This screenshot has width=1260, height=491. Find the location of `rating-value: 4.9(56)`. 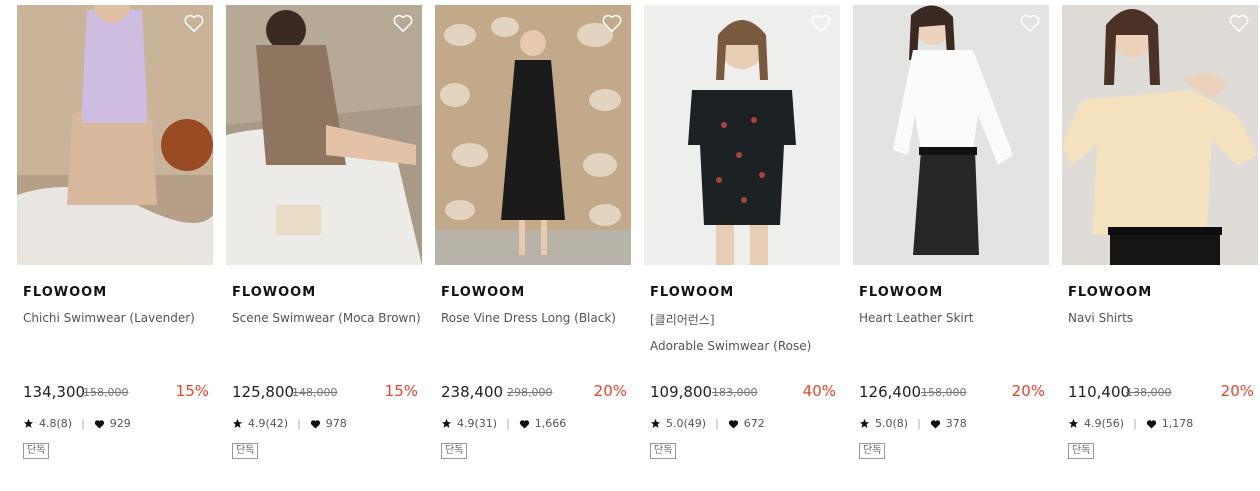

rating-value: 4.9(56) is located at coordinates (1104, 423).